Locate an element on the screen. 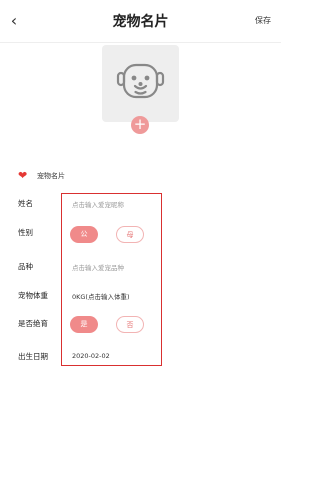 Image resolution: width=320 pixels, height=500 pixels. header-divider is located at coordinates (140, 42).